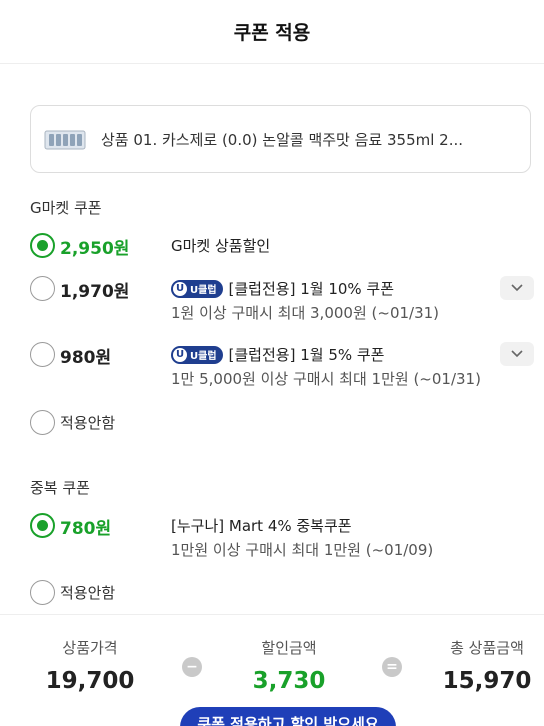 The height and width of the screenshot is (726, 544). I want to click on minus-symbol: −, so click(192, 667).